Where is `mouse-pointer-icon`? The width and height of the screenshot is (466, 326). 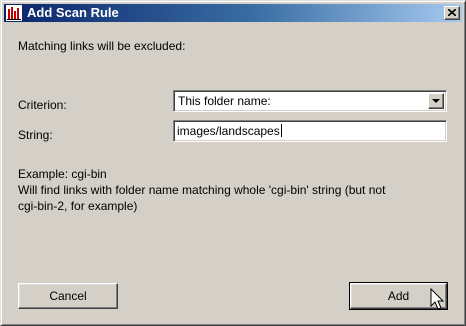 mouse-pointer-icon is located at coordinates (437, 299).